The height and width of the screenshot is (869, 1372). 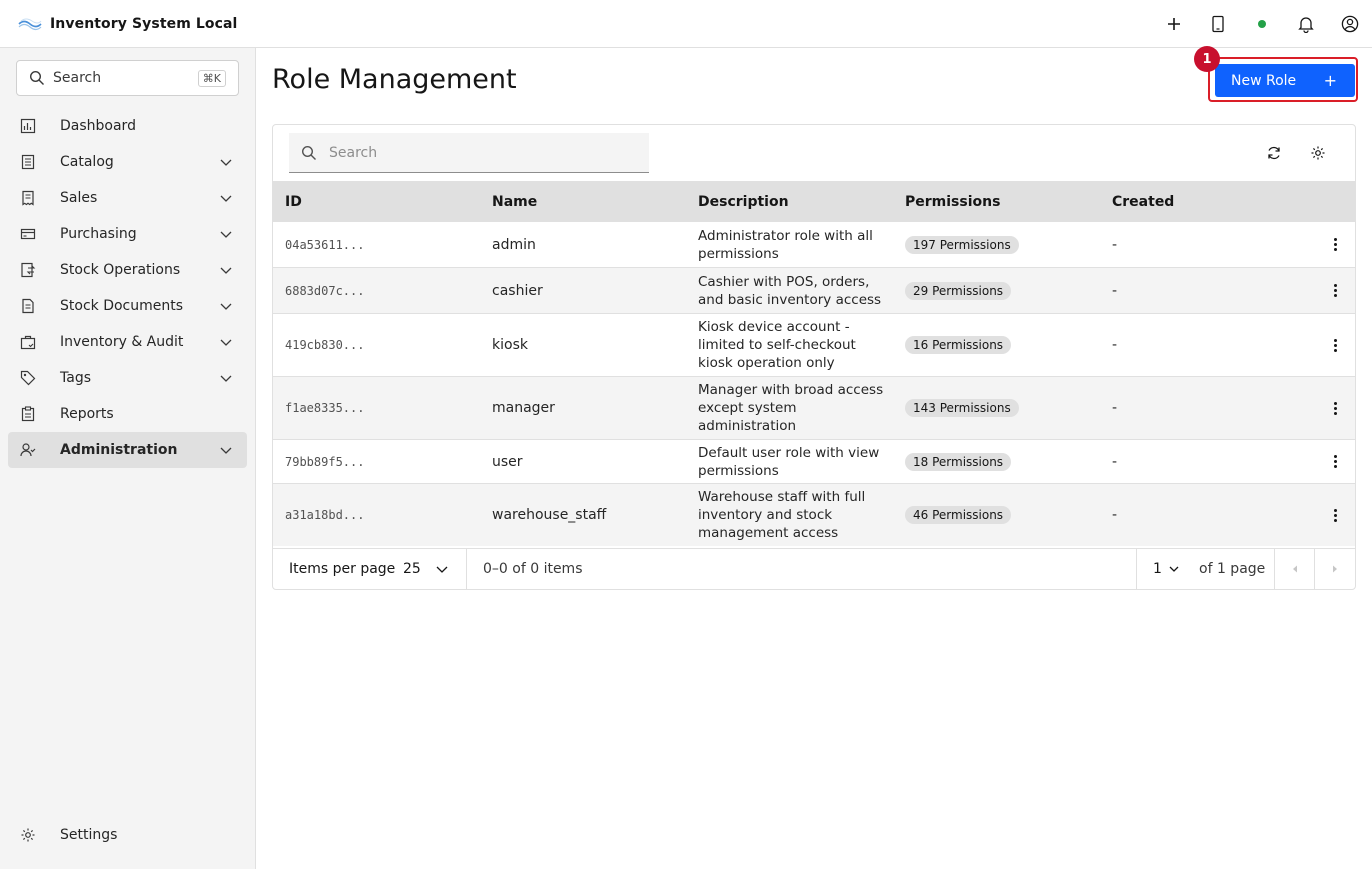 What do you see at coordinates (958, 461) in the screenshot?
I see `permissions-badge: 18 Permissions` at bounding box center [958, 461].